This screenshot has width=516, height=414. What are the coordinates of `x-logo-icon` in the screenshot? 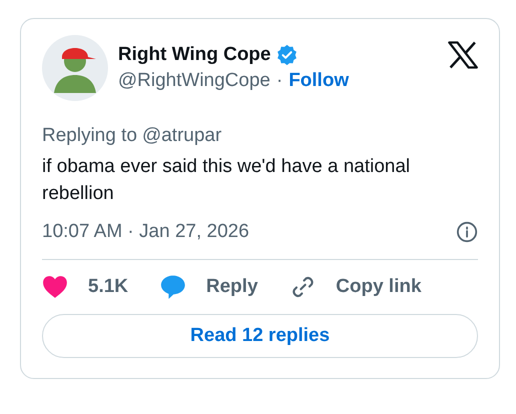 It's located at (463, 55).